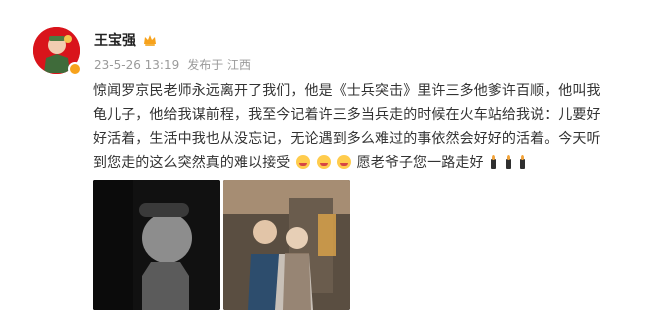 The height and width of the screenshot is (323, 650). I want to click on post-line-2: 龟儿子，他给我谋前程，我至今记着许三多当兵走的时候在火车站给我说：儿要好, so click(347, 115).